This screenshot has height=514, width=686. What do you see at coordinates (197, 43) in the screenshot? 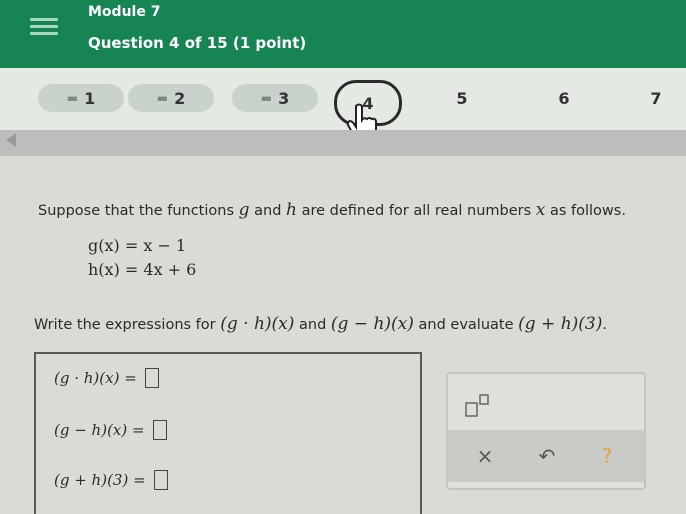
I see `question-count: Question 4 of 15 (1 point)` at bounding box center [197, 43].